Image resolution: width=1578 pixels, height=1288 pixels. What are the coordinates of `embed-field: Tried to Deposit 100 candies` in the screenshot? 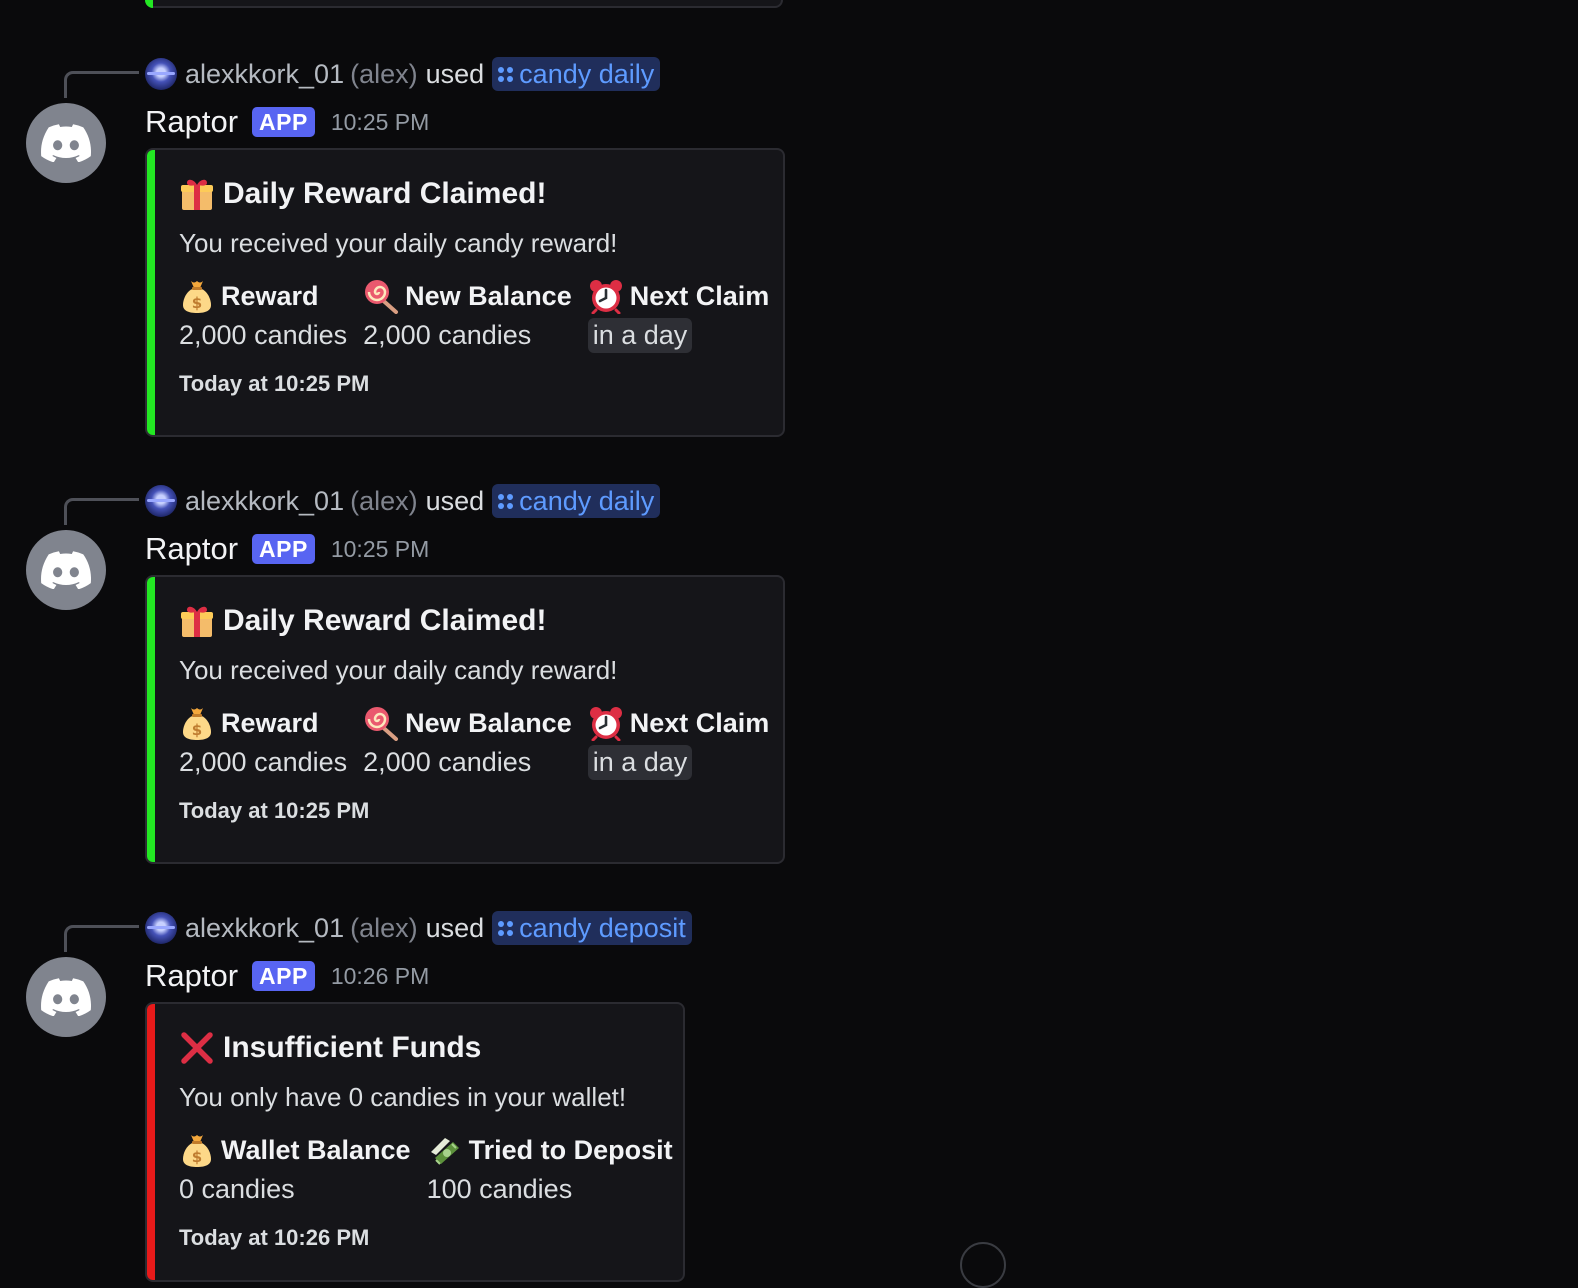 It's located at (550, 1169).